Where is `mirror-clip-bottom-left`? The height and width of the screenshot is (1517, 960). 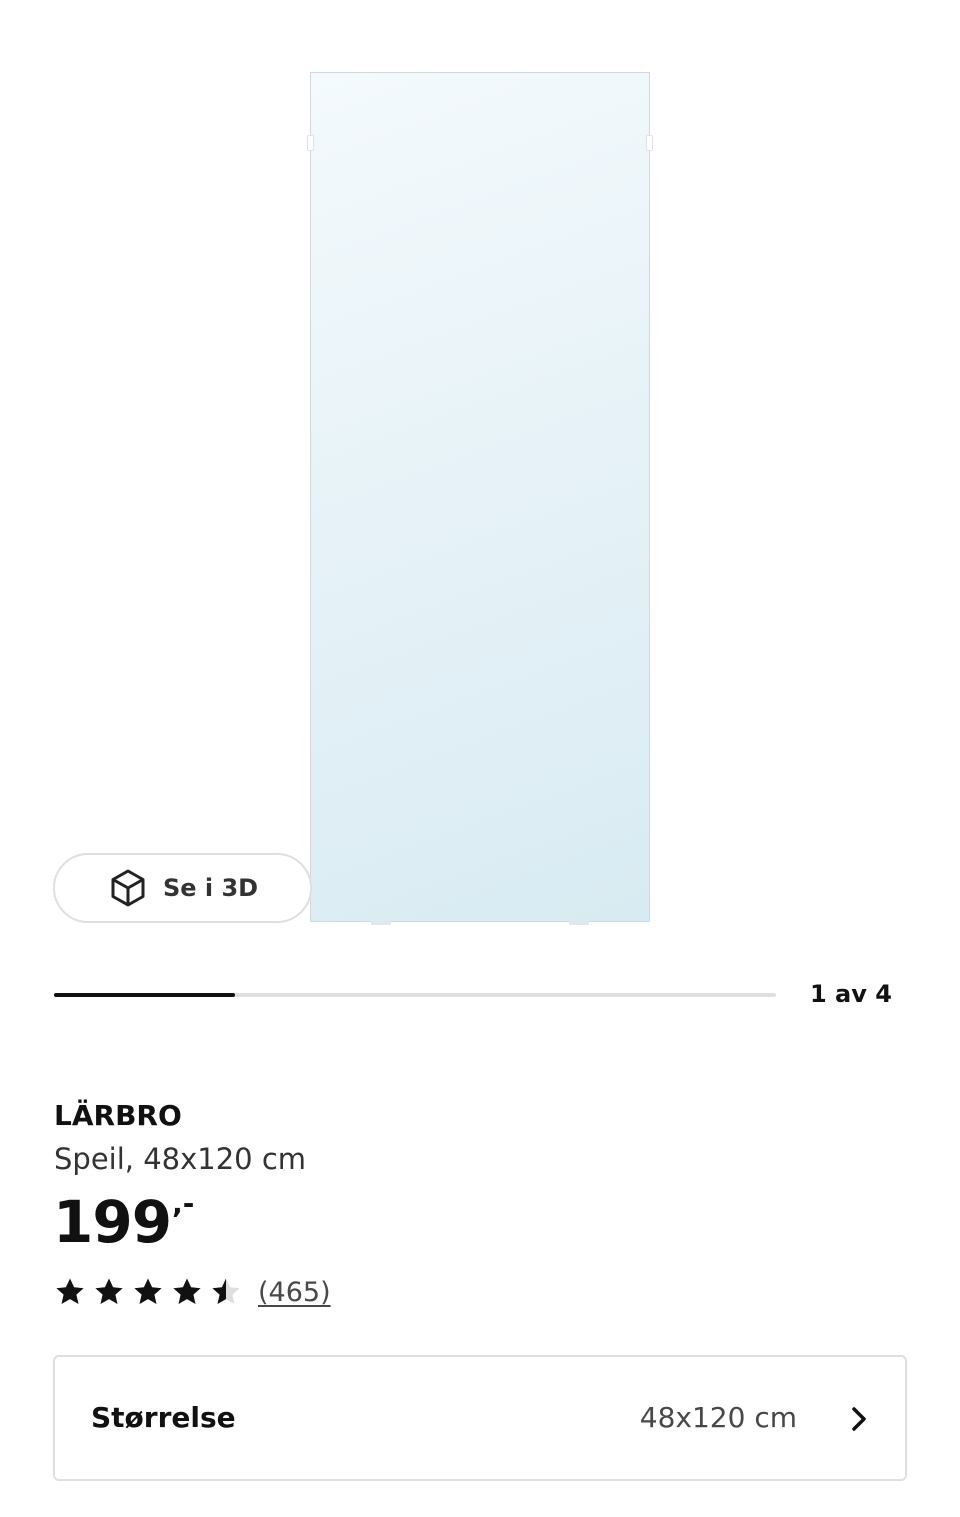 mirror-clip-bottom-left is located at coordinates (381, 923).